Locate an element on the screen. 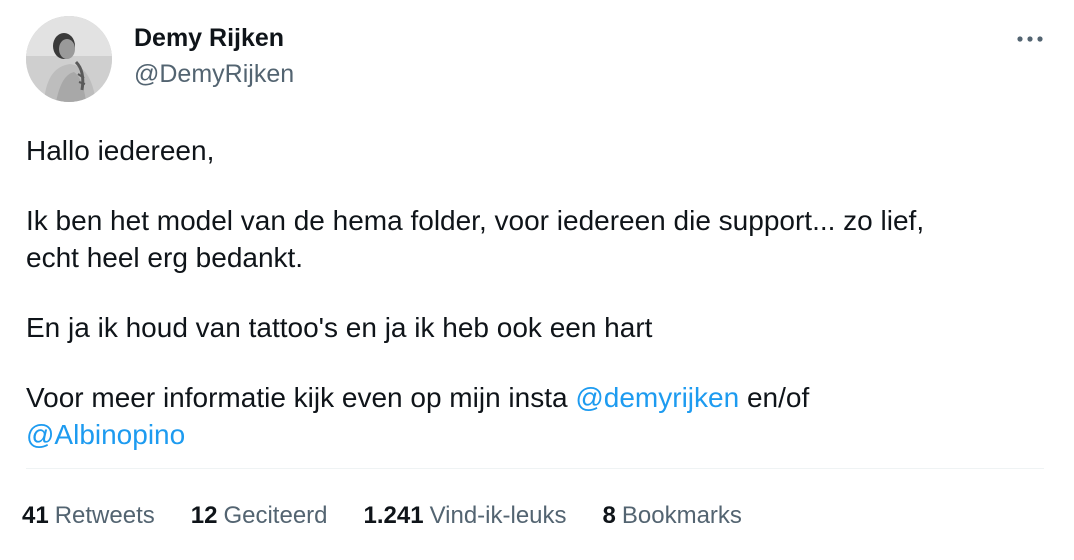  retweets-stat: 41 Retweets is located at coordinates (88, 516).